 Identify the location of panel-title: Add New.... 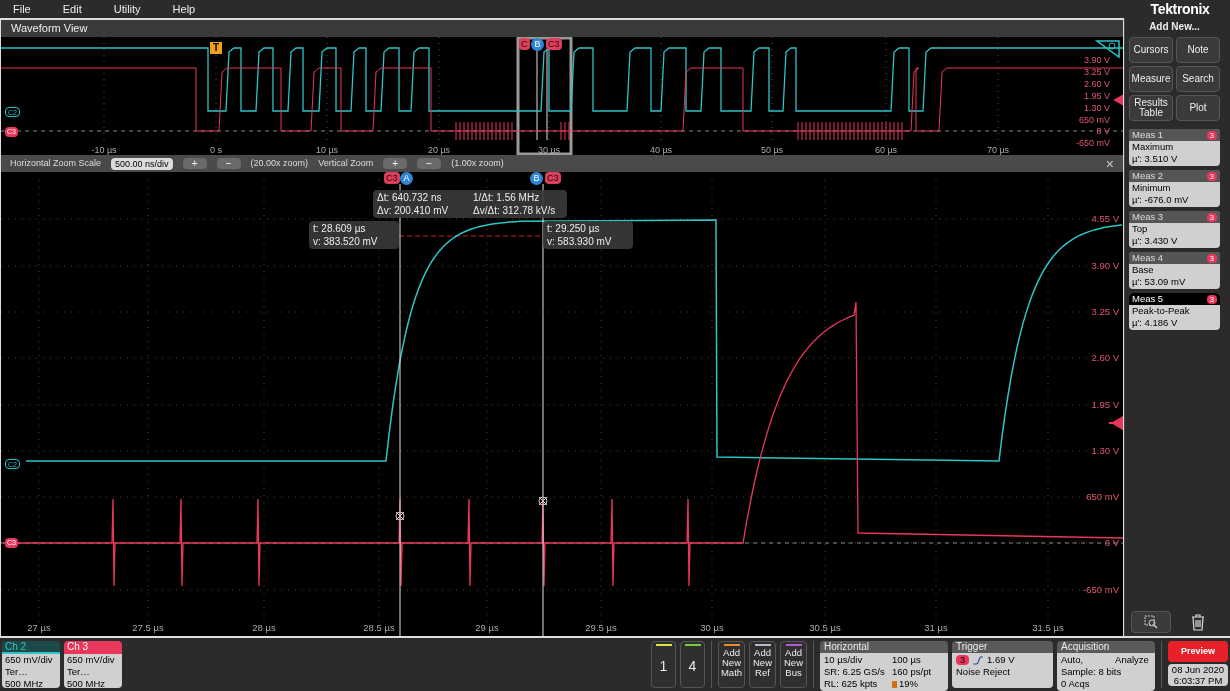
(1174, 27).